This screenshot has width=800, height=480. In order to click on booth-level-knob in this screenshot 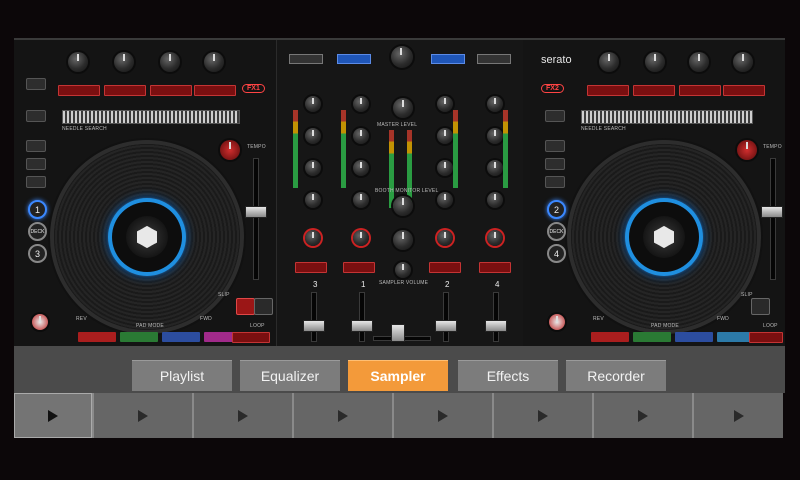, I will do `click(403, 206)`.